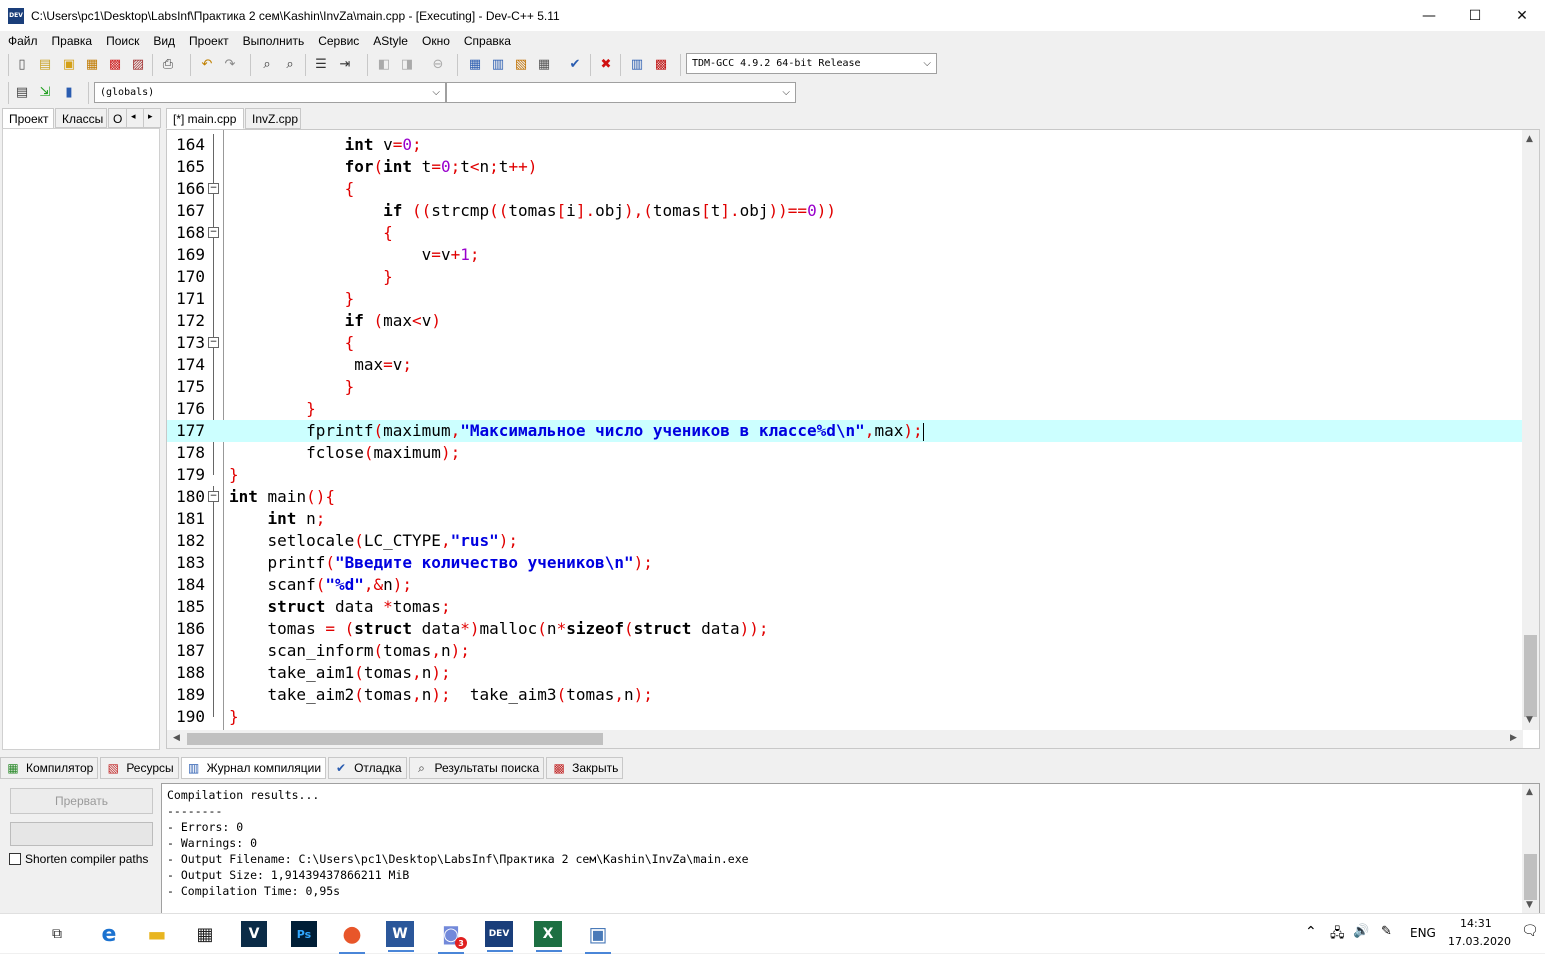 The width and height of the screenshot is (1545, 954). Describe the element at coordinates (544, 64) in the screenshot. I see `rebuild-icon: ▦` at that location.